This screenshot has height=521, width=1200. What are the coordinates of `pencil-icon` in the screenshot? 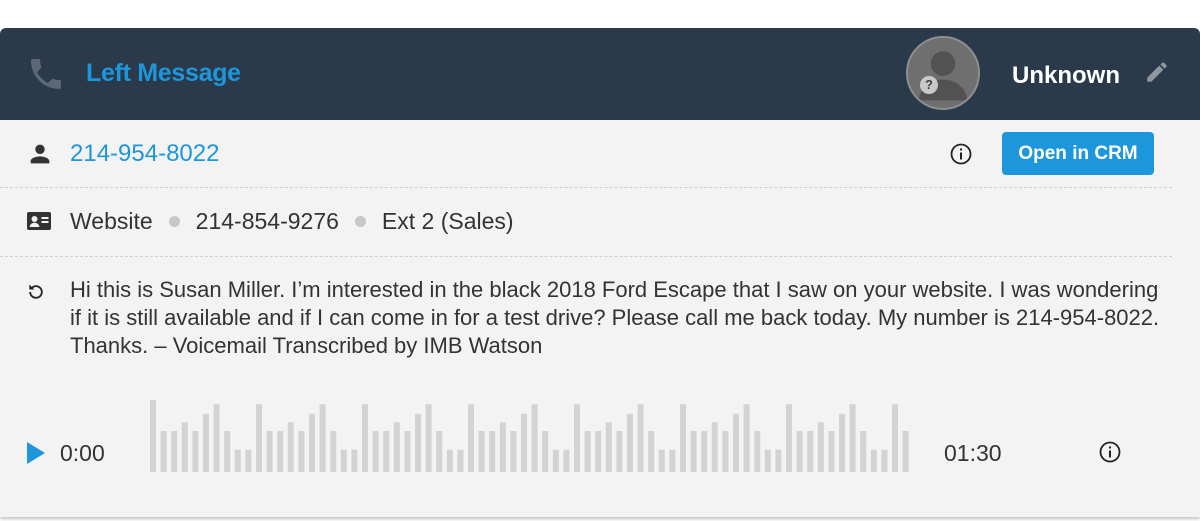 It's located at (1157, 72).